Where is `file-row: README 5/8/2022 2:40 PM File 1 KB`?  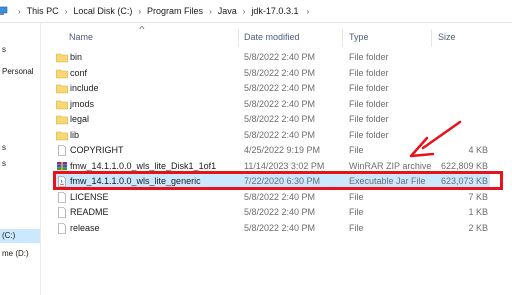
file-row: README 5/8/2022 2:40 PM File 1 KB is located at coordinates (272, 212).